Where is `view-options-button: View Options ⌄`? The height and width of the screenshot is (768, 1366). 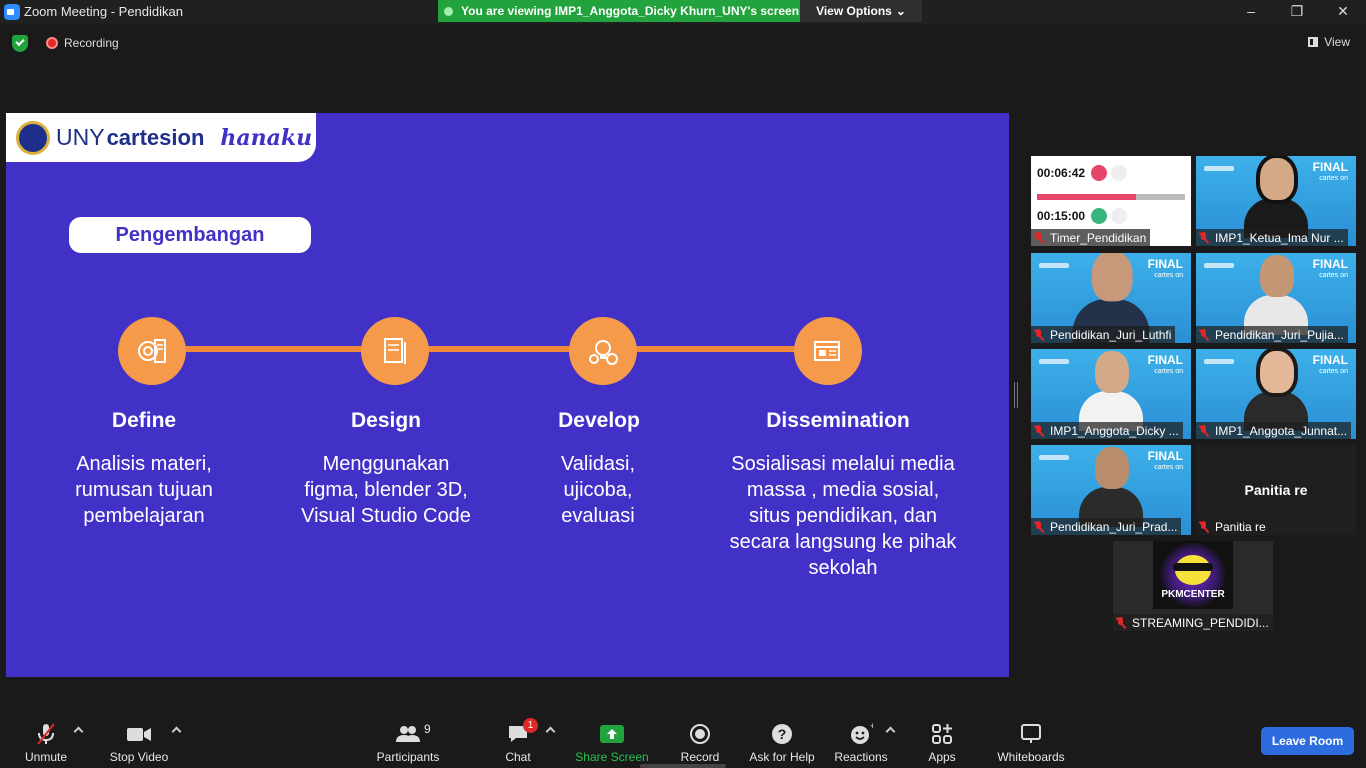 view-options-button: View Options ⌄ is located at coordinates (861, 11).